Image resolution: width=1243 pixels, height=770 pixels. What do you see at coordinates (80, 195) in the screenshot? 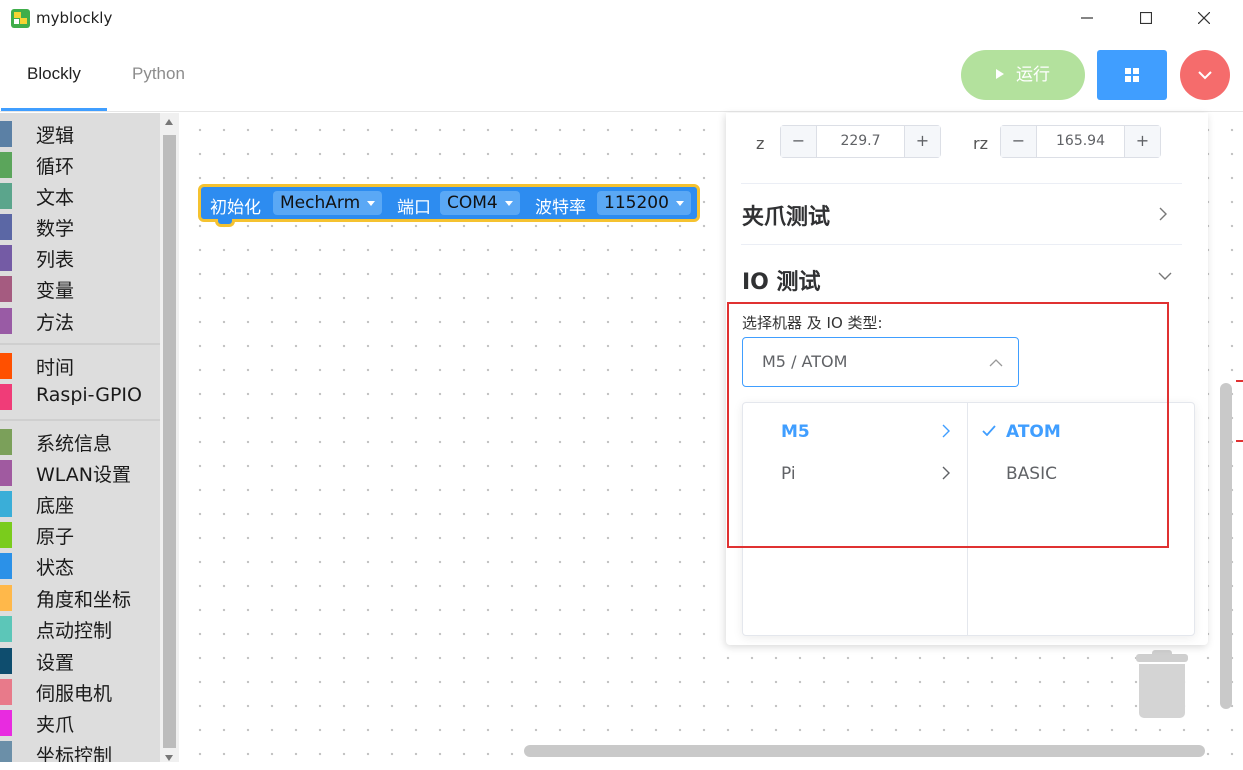
I see `toolbox-category: 文本` at bounding box center [80, 195].